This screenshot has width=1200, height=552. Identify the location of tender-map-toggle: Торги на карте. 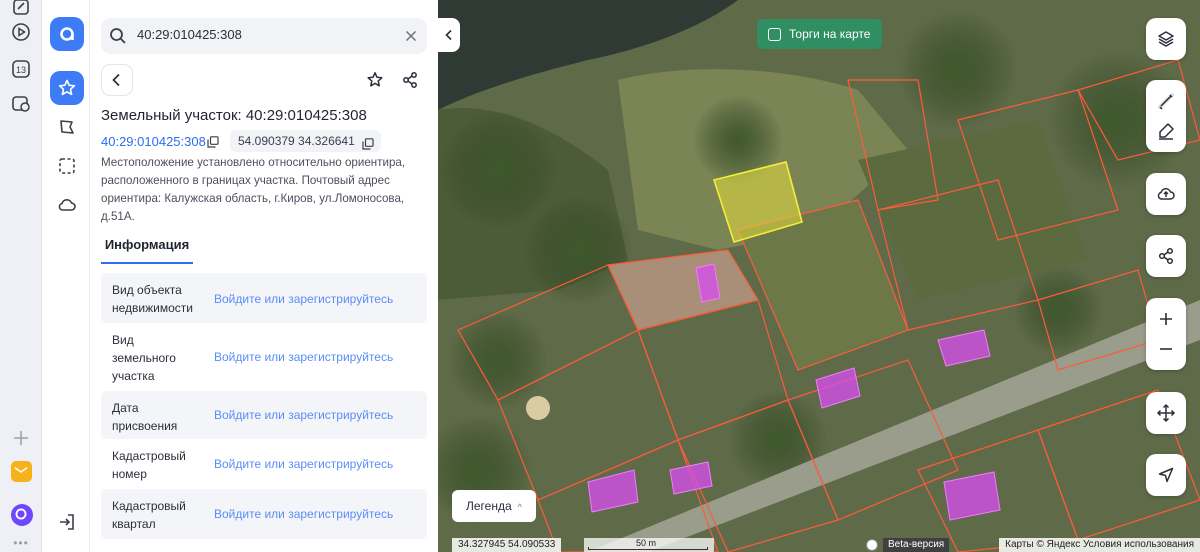
(820, 34).